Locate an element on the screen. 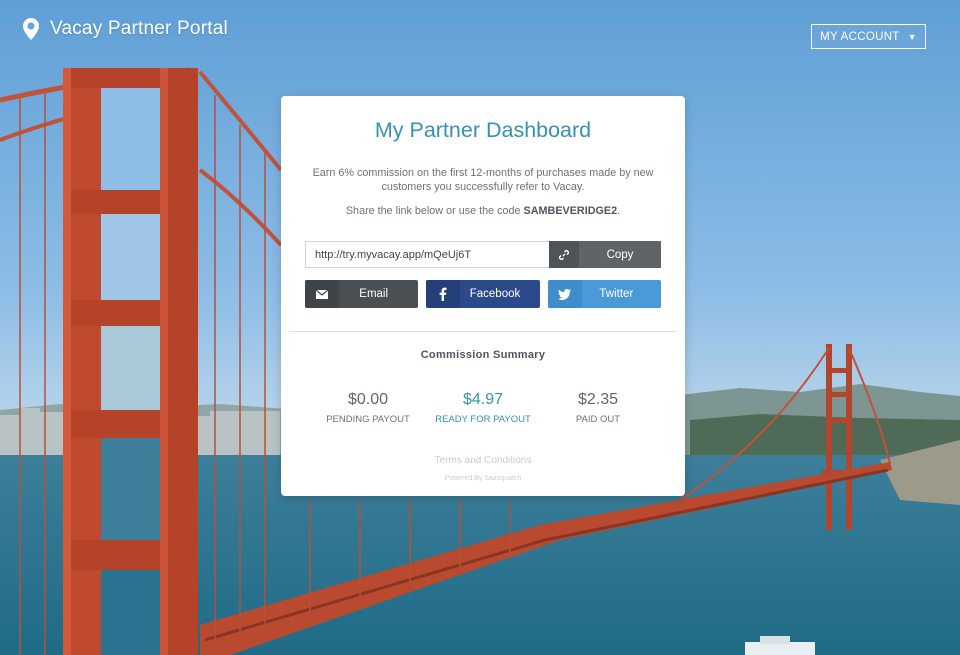  caret-down-icon: ▼ is located at coordinates (912, 36).